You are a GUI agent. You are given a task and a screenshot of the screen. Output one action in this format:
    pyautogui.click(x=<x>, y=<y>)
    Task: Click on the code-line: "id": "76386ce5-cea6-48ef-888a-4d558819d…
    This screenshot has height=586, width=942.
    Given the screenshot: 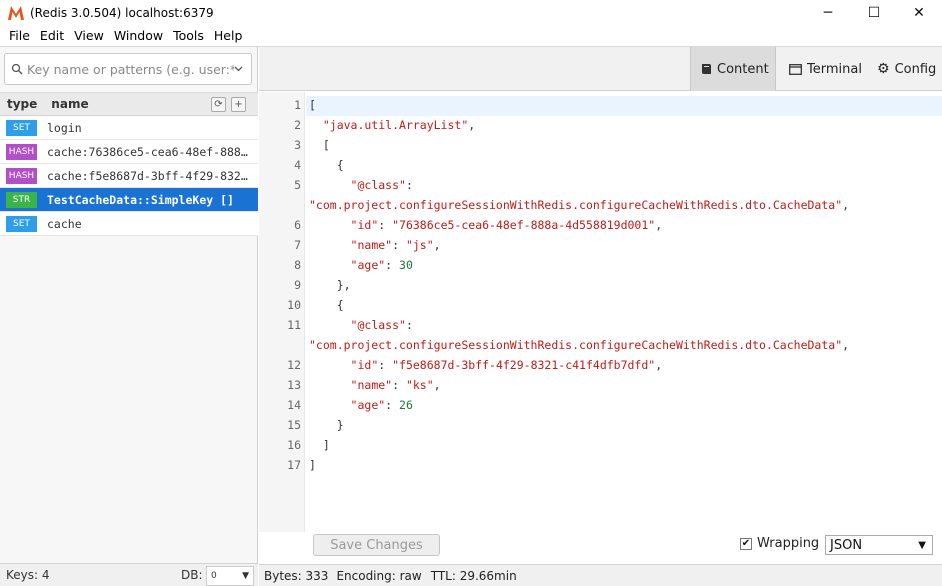 What is the action you would take?
    pyautogui.click(x=506, y=225)
    